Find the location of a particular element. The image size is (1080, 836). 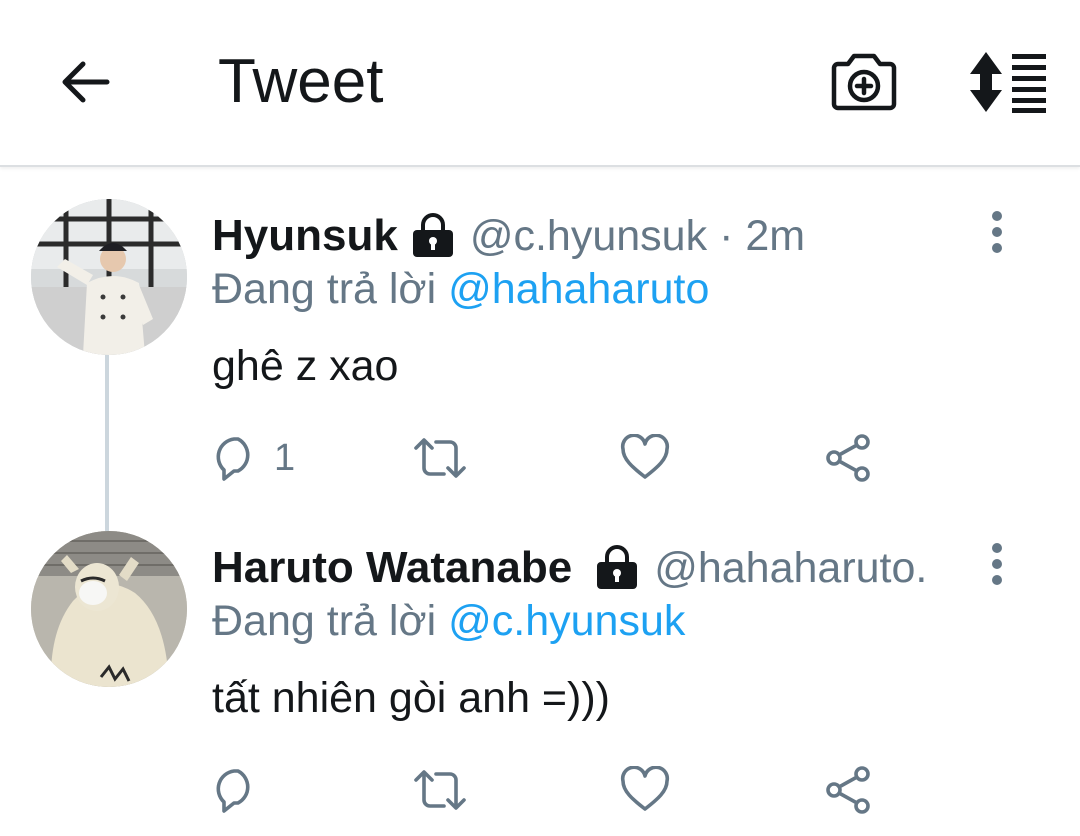

replying-to: Đang trả lời @c.hyunsuk is located at coordinates (448, 621).